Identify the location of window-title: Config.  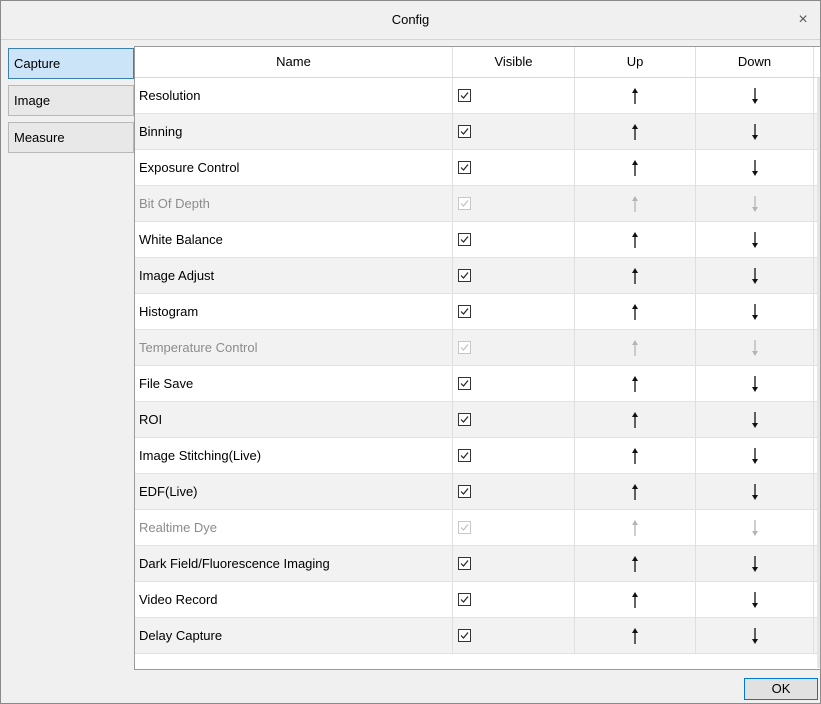
(410, 19).